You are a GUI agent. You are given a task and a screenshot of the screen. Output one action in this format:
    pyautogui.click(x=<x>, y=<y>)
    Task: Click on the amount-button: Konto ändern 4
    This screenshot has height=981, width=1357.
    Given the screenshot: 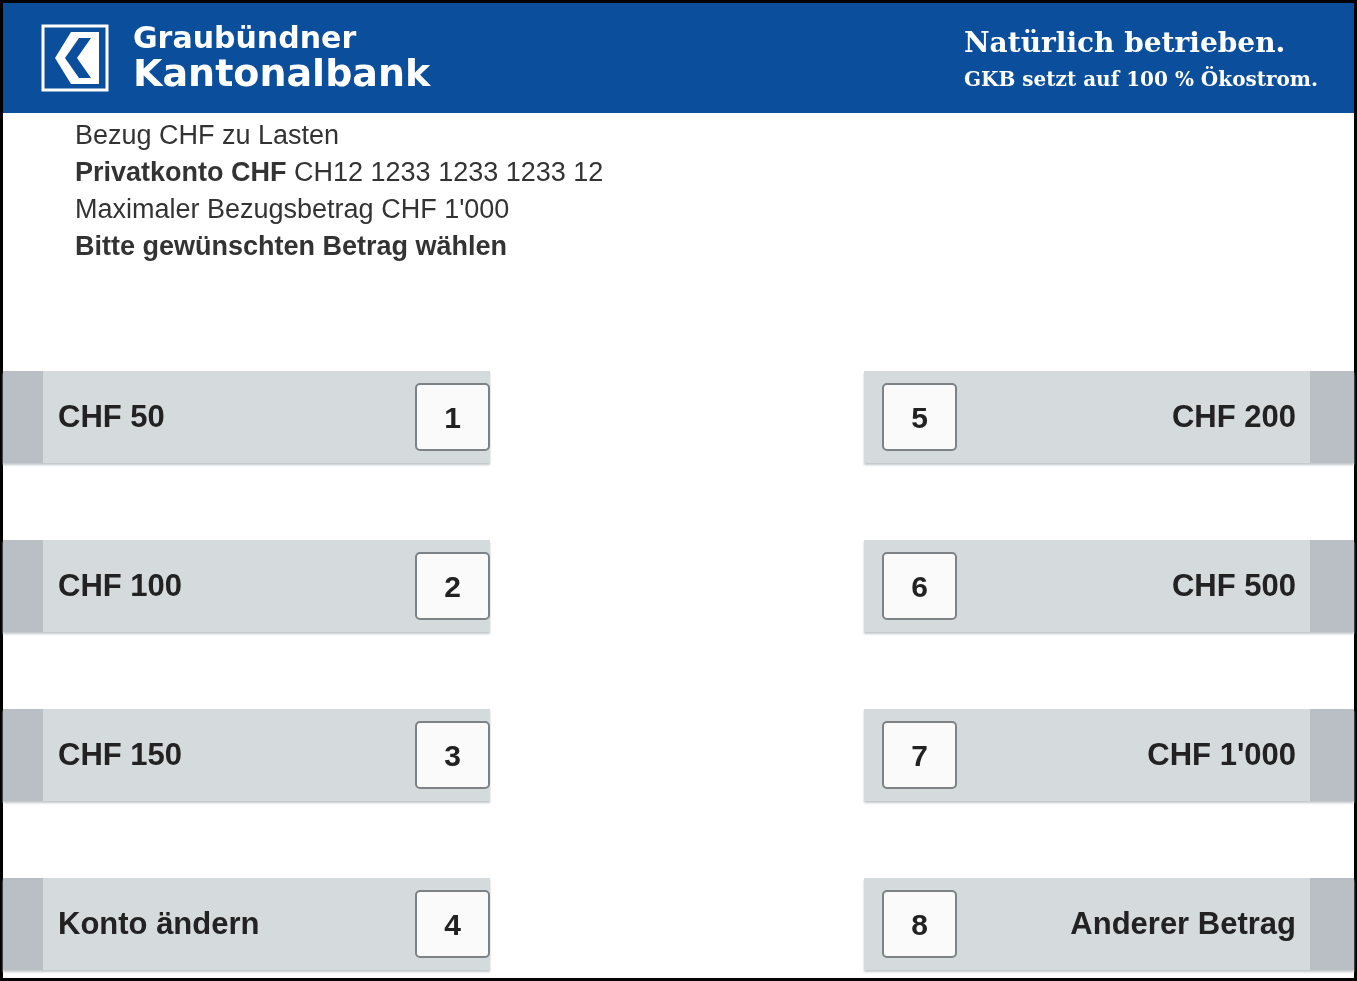 What is the action you would take?
    pyautogui.click(x=246, y=924)
    